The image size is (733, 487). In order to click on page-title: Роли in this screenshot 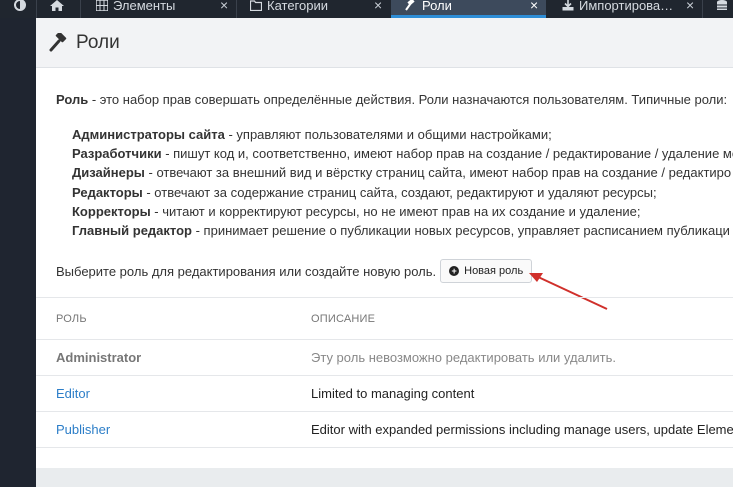, I will do `click(98, 42)`.